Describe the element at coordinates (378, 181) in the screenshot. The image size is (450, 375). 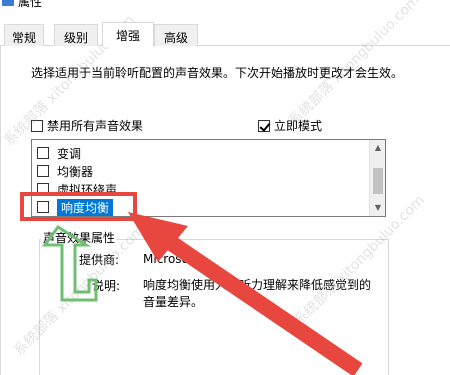
I see `scrollbar-thumb` at that location.